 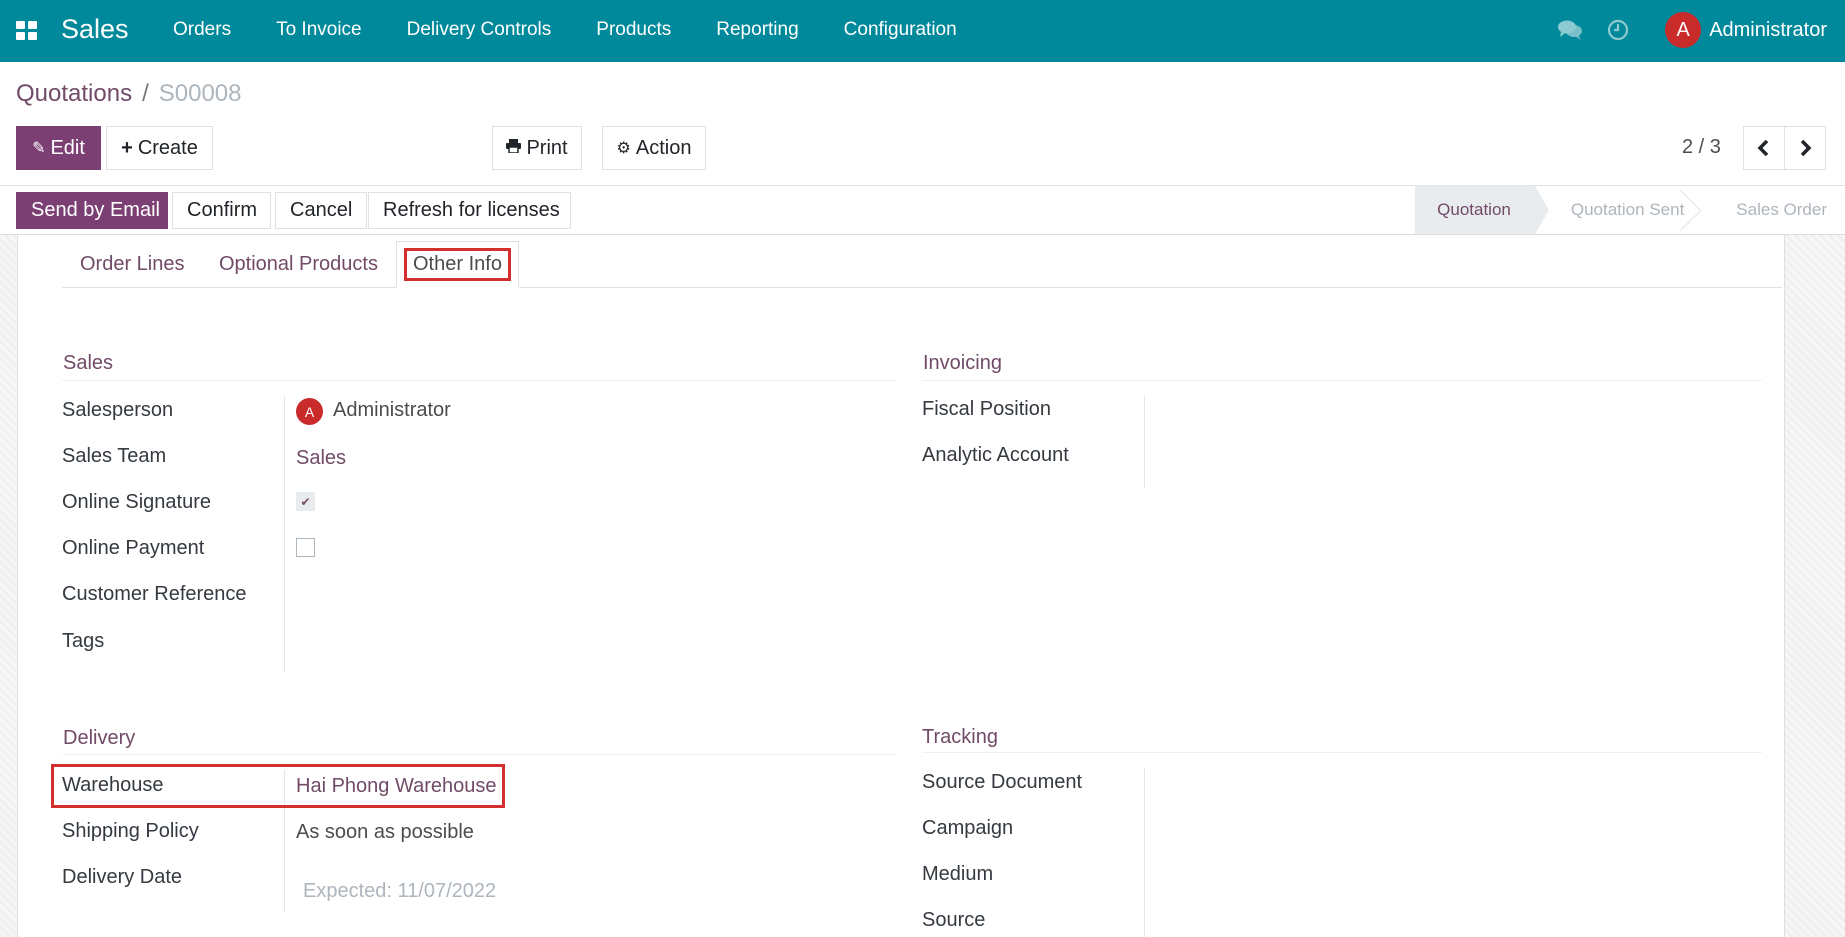 I want to click on source-document-label: Source Document, so click(x=1002, y=782).